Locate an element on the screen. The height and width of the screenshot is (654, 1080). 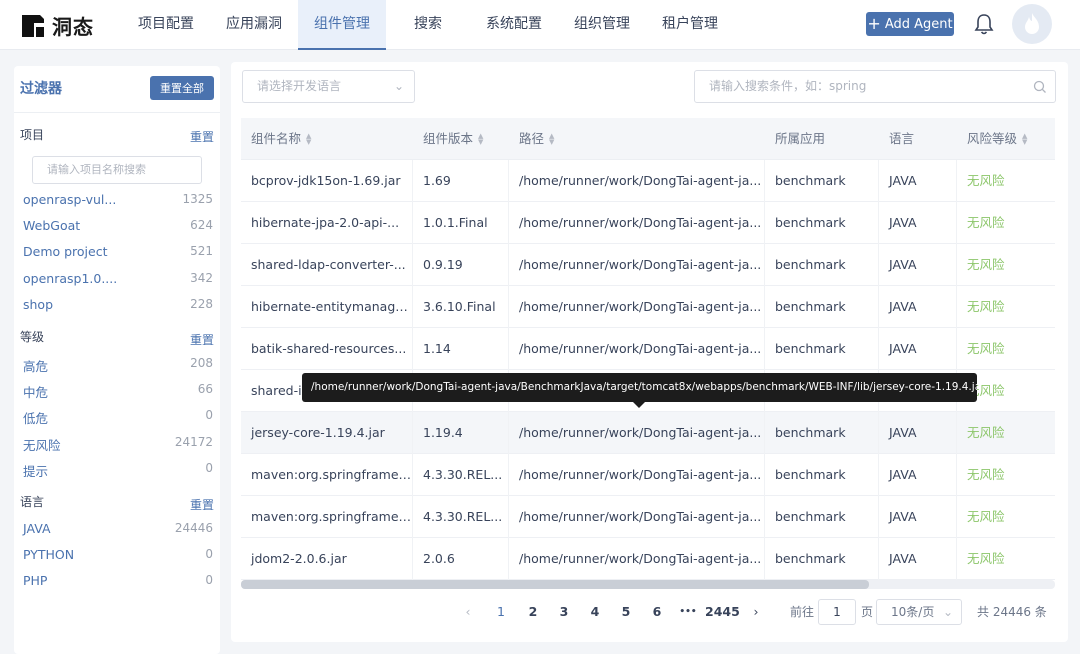
col-header-name: 组件名称 ▲ ▼ is located at coordinates (327, 139).